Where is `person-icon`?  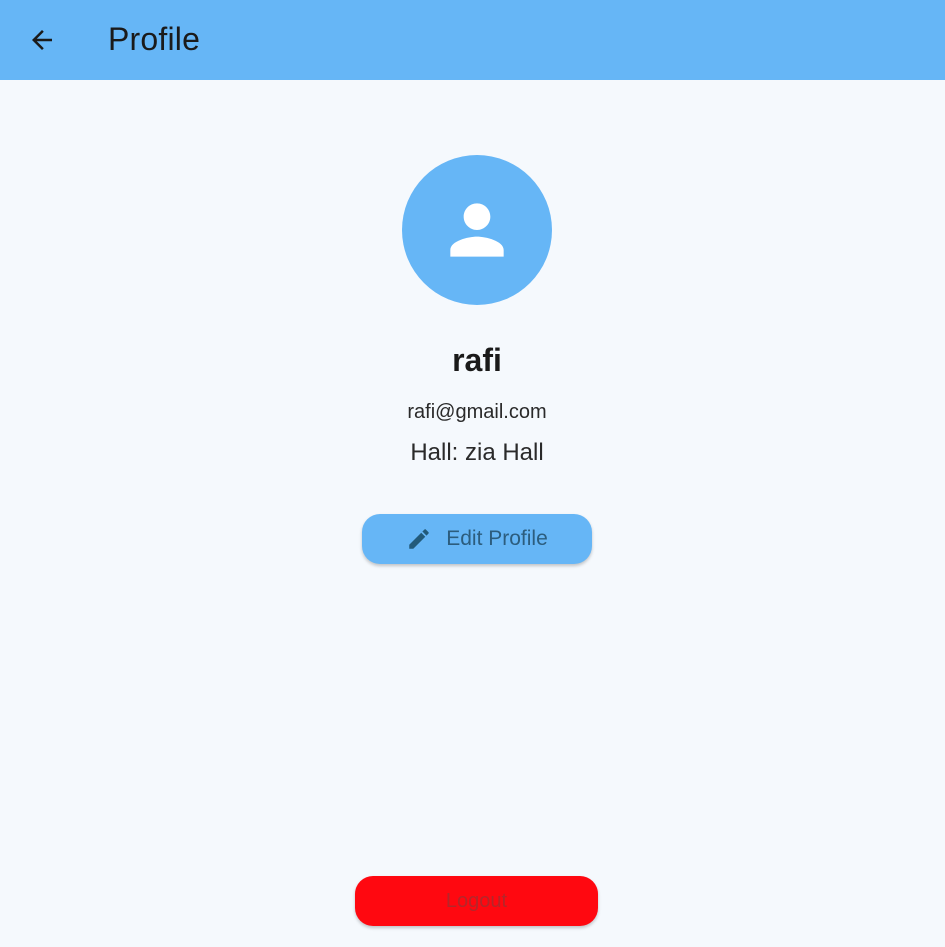
person-icon is located at coordinates (477, 230).